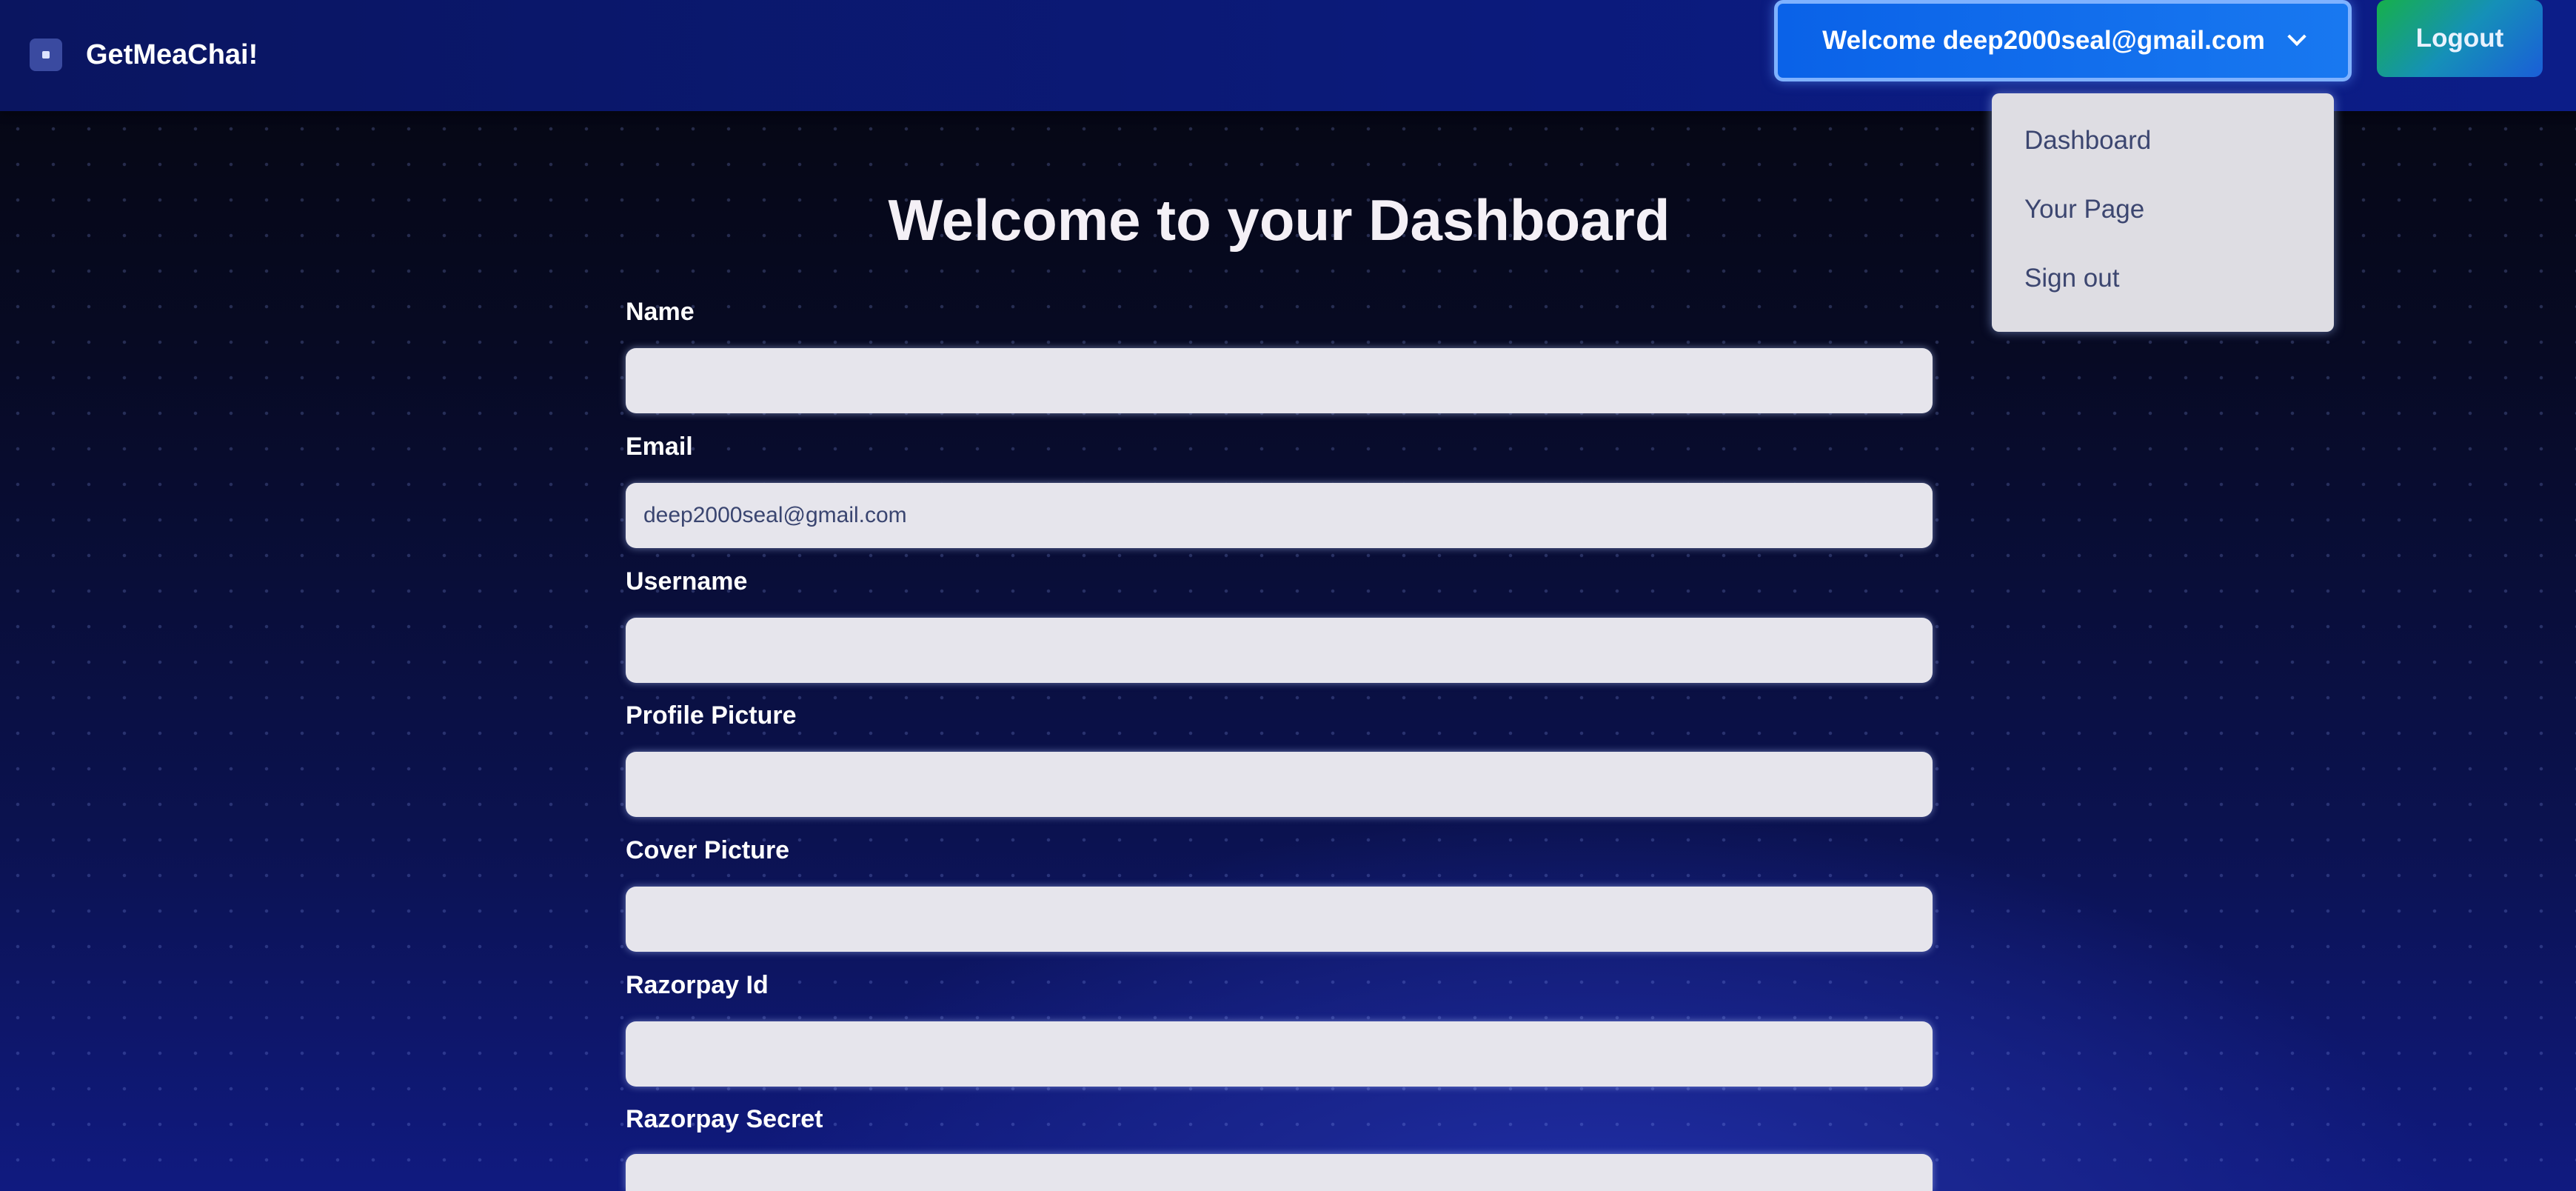 Image resolution: width=2576 pixels, height=1191 pixels. What do you see at coordinates (1279, 650) in the screenshot?
I see `username-input` at bounding box center [1279, 650].